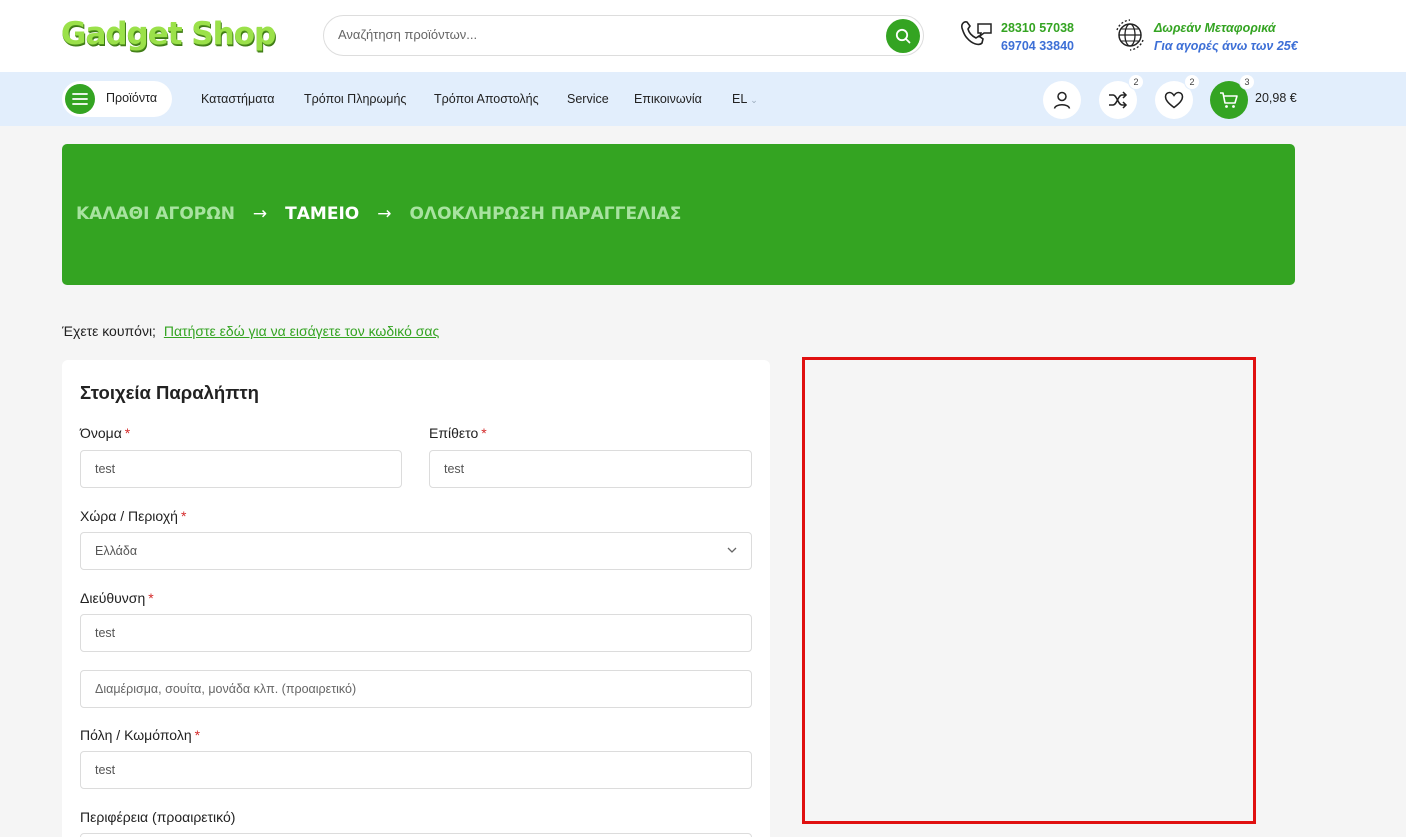 This screenshot has width=1406, height=837. Describe the element at coordinates (1229, 100) in the screenshot. I see `cart-icon` at that location.